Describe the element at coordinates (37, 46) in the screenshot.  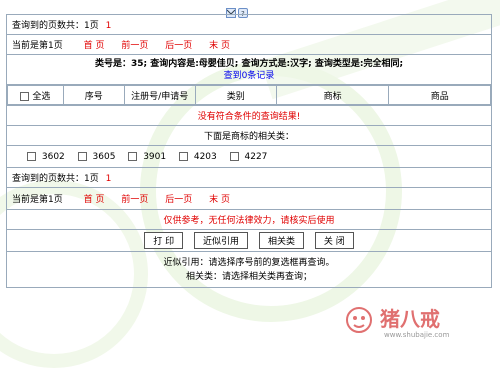
I see `current-page-label: 当前是第1页` at that location.